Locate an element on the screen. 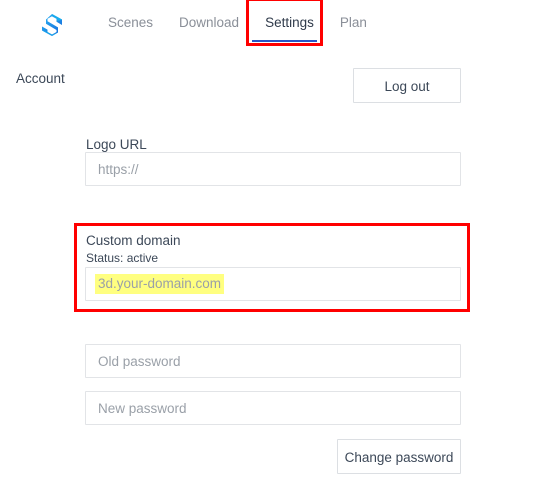  nav-tab-settings: Settings is located at coordinates (289, 23).